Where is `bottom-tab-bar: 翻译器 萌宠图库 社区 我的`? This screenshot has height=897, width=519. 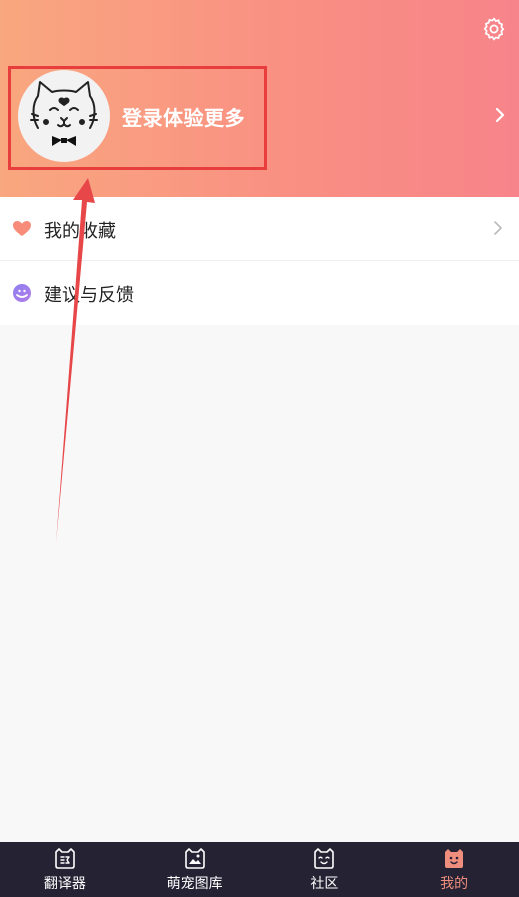 bottom-tab-bar: 翻译器 萌宠图库 社区 我的 is located at coordinates (259, 869).